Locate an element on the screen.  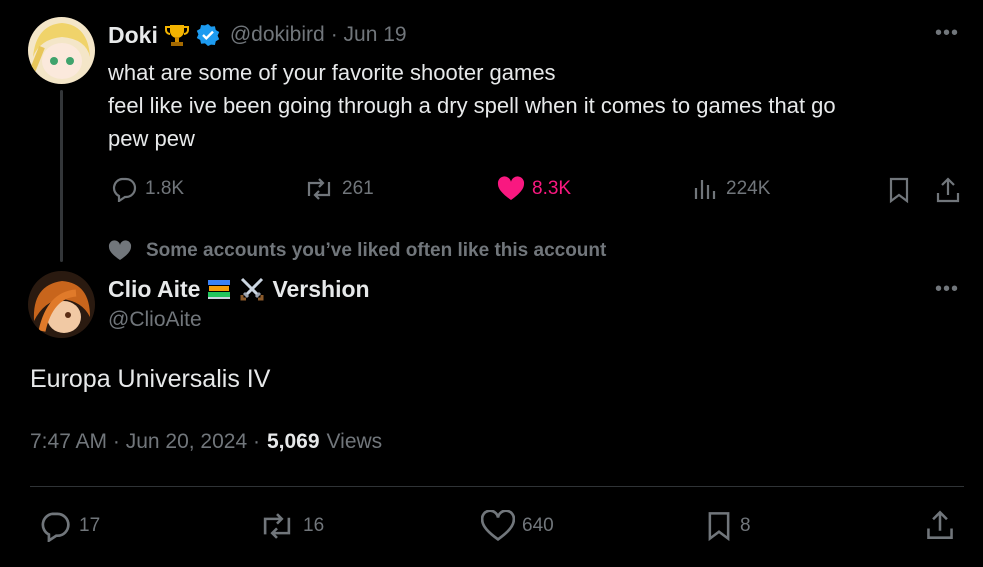
views-button: 224K is located at coordinates (731, 189).